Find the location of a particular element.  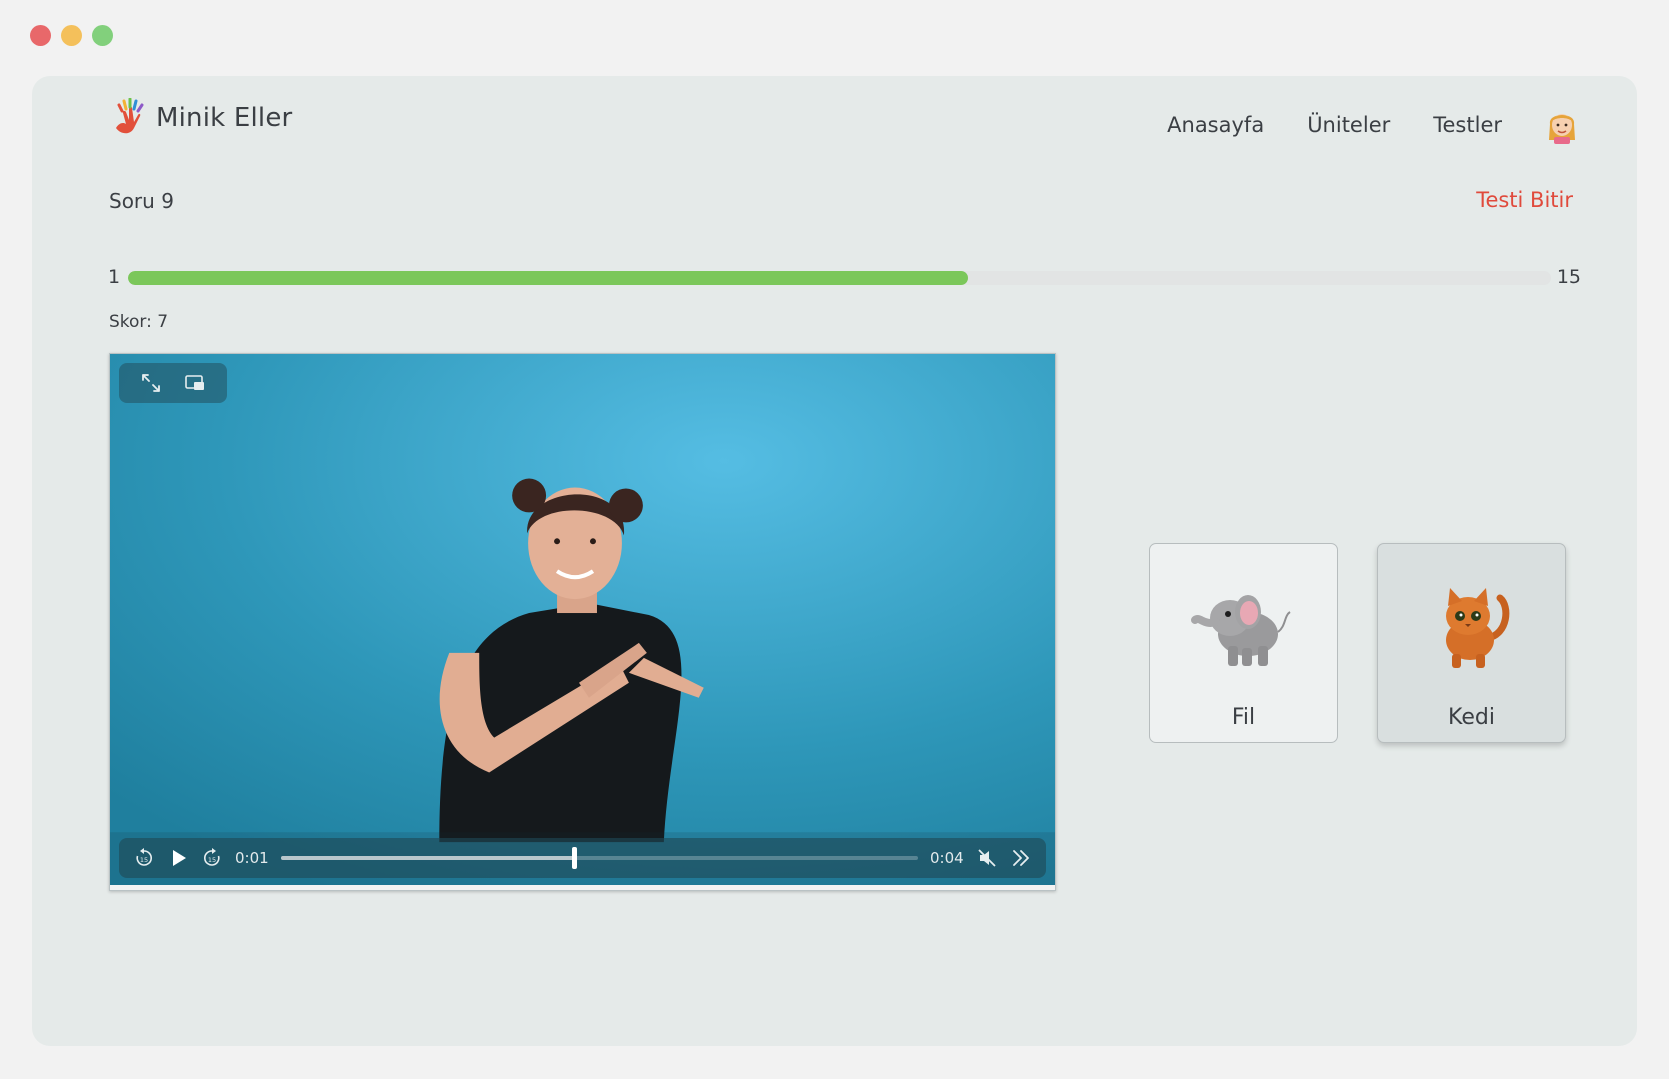

app-logo: Minik Eller is located at coordinates (201, 118).